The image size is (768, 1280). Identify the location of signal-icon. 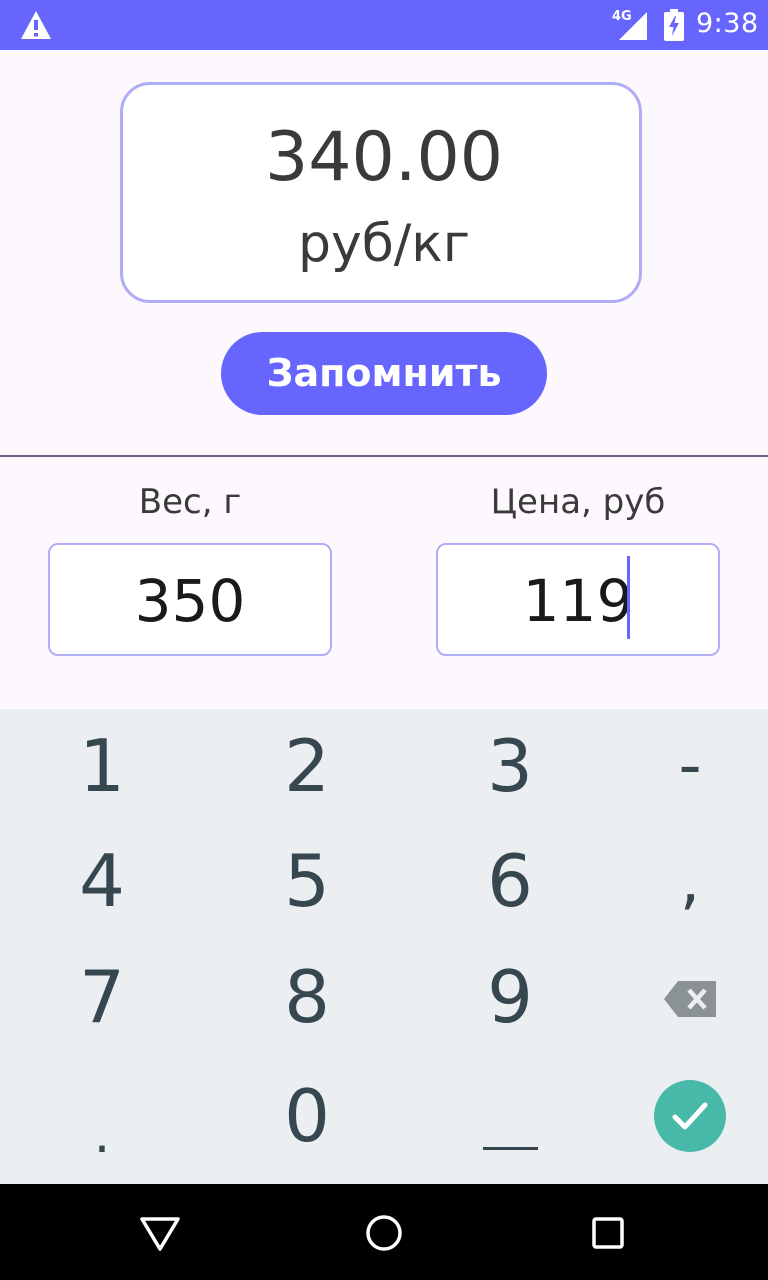
(633, 26).